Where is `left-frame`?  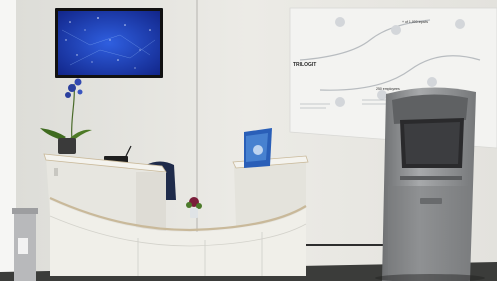 left-frame is located at coordinates (8, 140).